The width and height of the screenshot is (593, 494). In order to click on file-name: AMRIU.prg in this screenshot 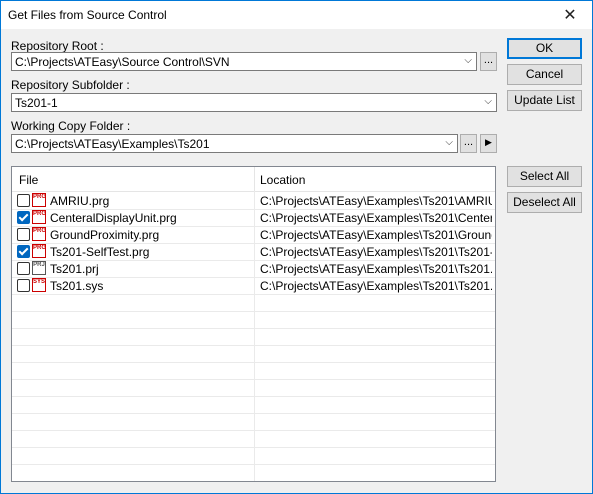, I will do `click(80, 201)`.